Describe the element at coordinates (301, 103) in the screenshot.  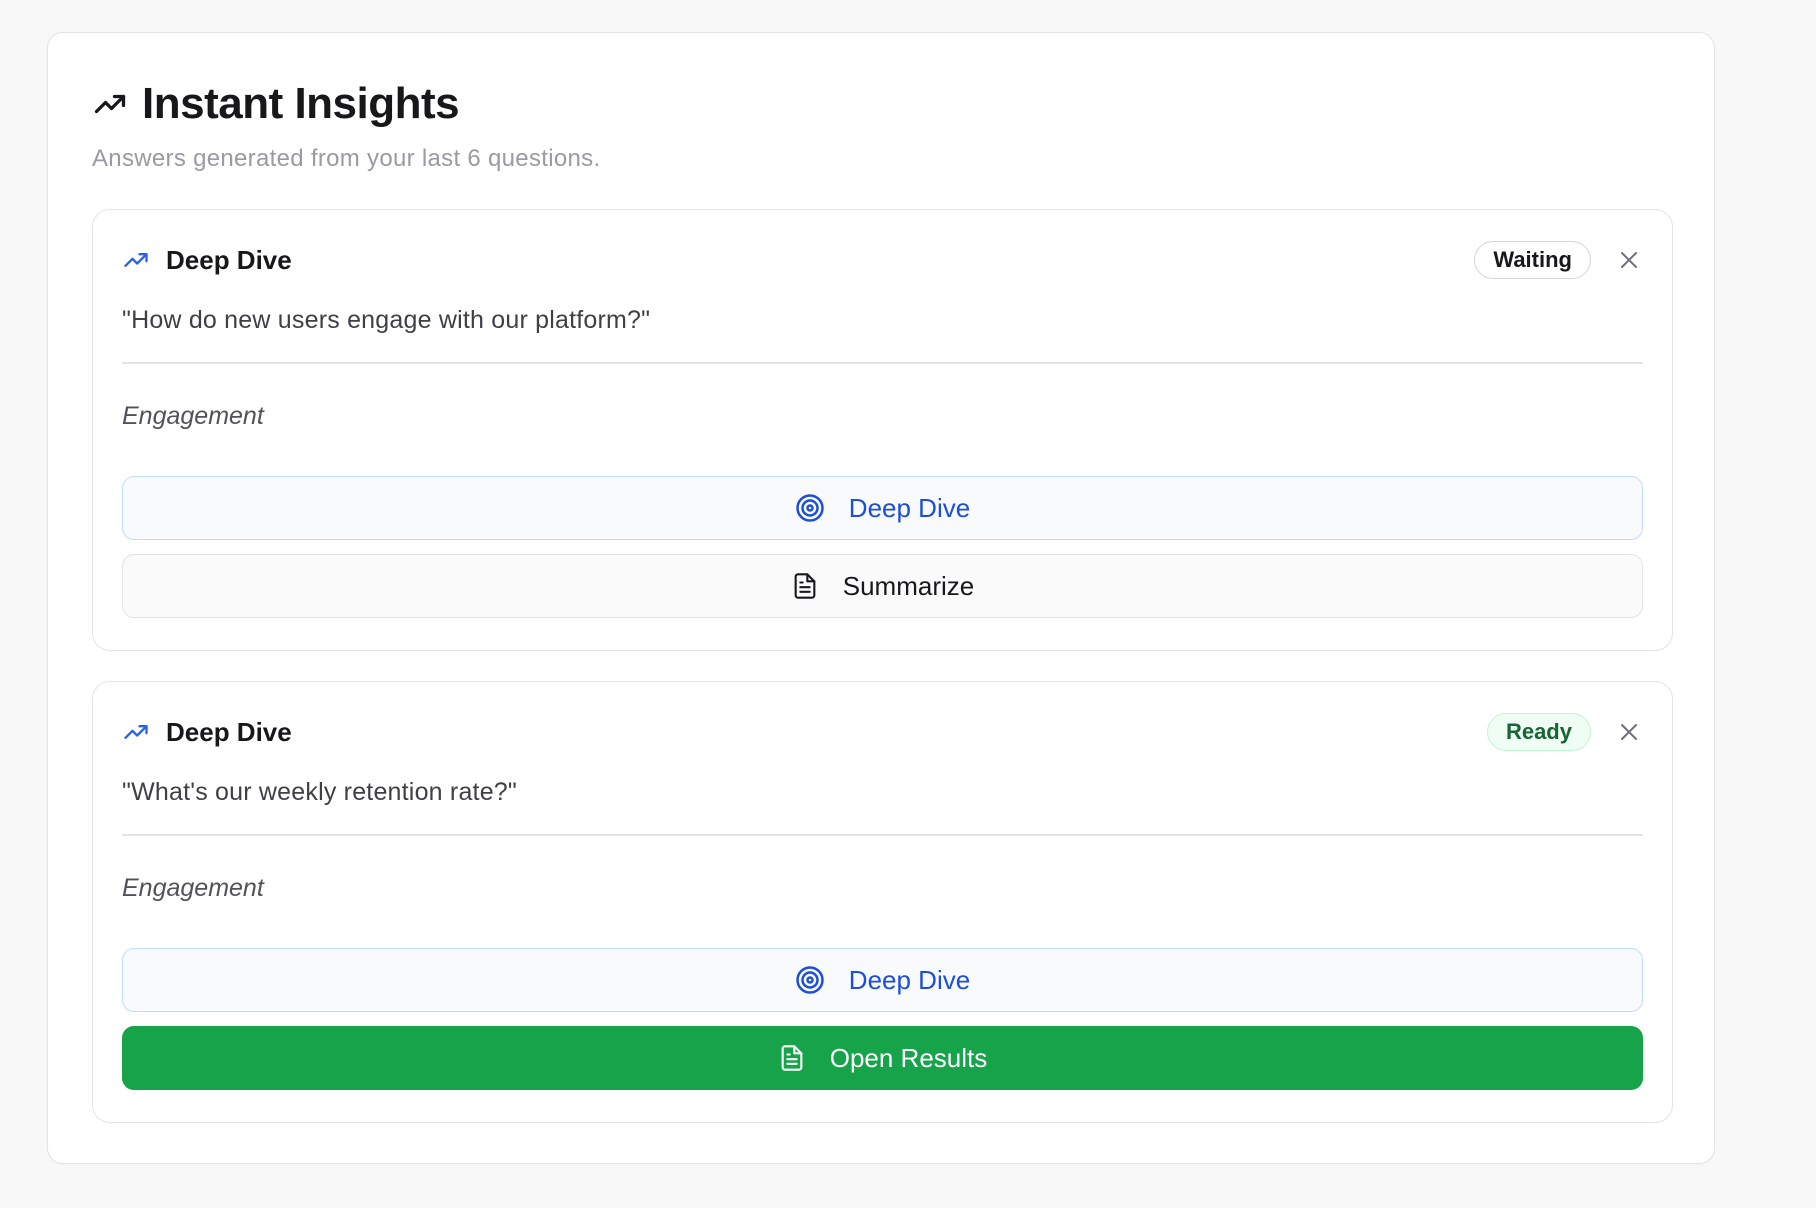
I see `panel-title: Instant Insights` at that location.